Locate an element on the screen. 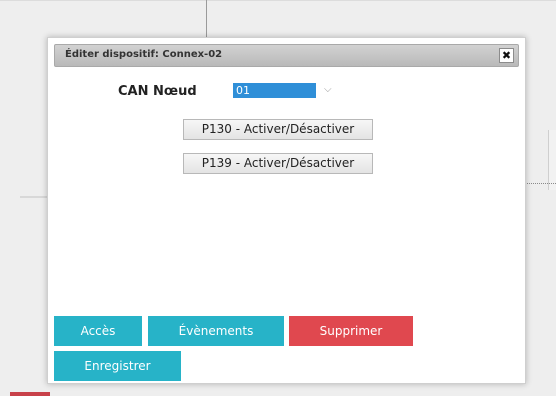 The width and height of the screenshot is (556, 396). background-fragment is located at coordinates (35, 197).